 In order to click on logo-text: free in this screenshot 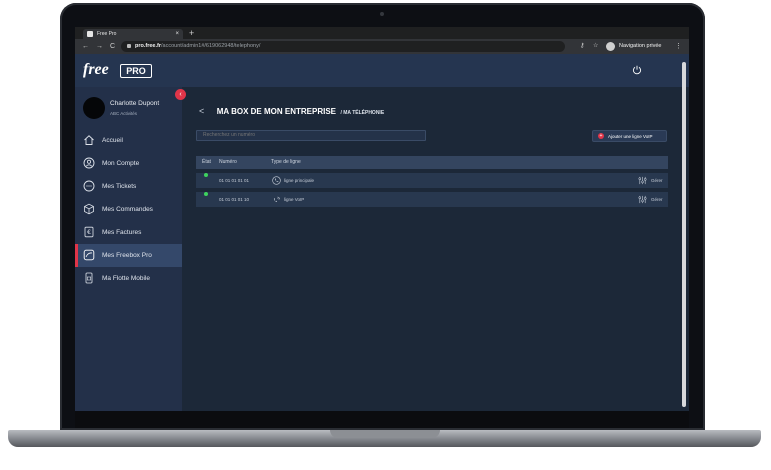, I will do `click(96, 69)`.